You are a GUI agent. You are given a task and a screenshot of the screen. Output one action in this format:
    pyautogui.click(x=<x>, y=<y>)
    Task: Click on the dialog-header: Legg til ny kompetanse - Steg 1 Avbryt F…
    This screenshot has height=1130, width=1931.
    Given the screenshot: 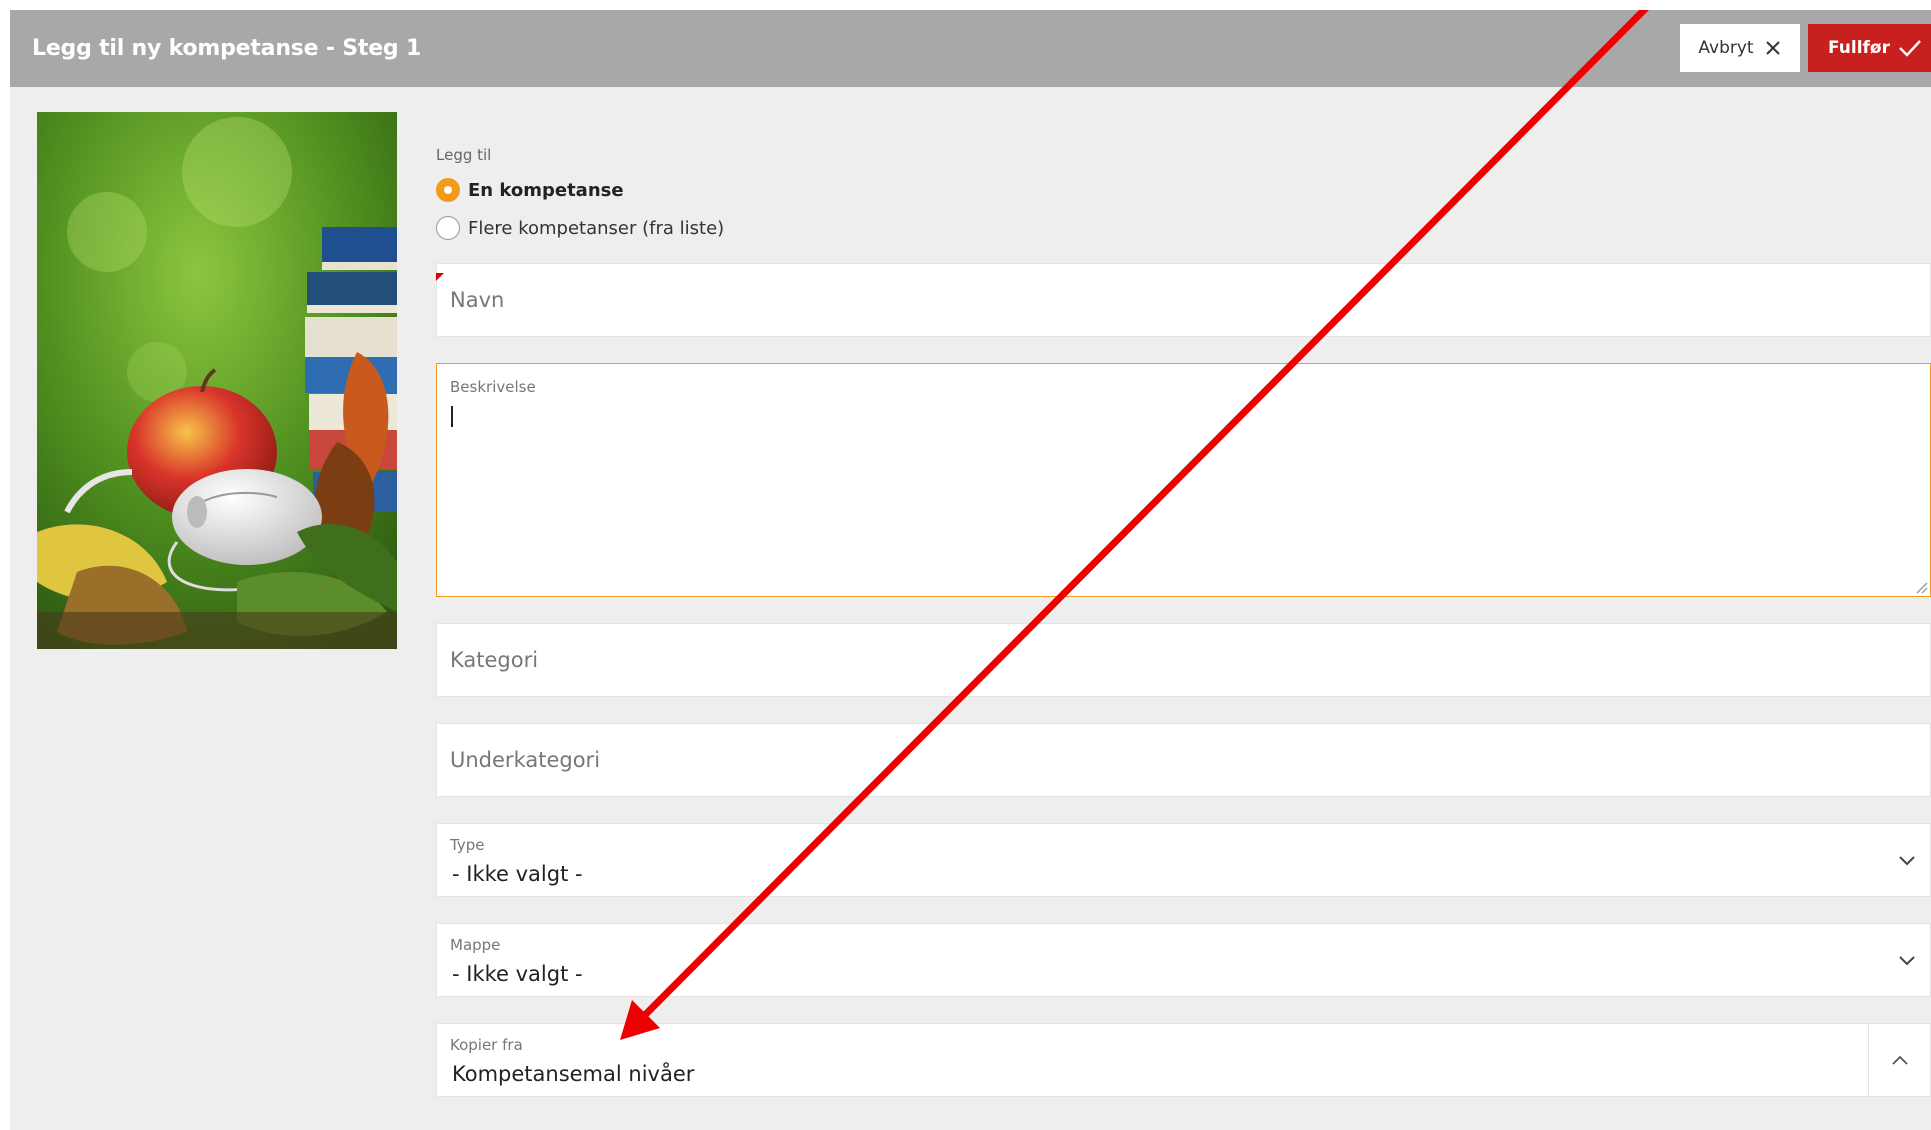 What is the action you would take?
    pyautogui.click(x=970, y=48)
    